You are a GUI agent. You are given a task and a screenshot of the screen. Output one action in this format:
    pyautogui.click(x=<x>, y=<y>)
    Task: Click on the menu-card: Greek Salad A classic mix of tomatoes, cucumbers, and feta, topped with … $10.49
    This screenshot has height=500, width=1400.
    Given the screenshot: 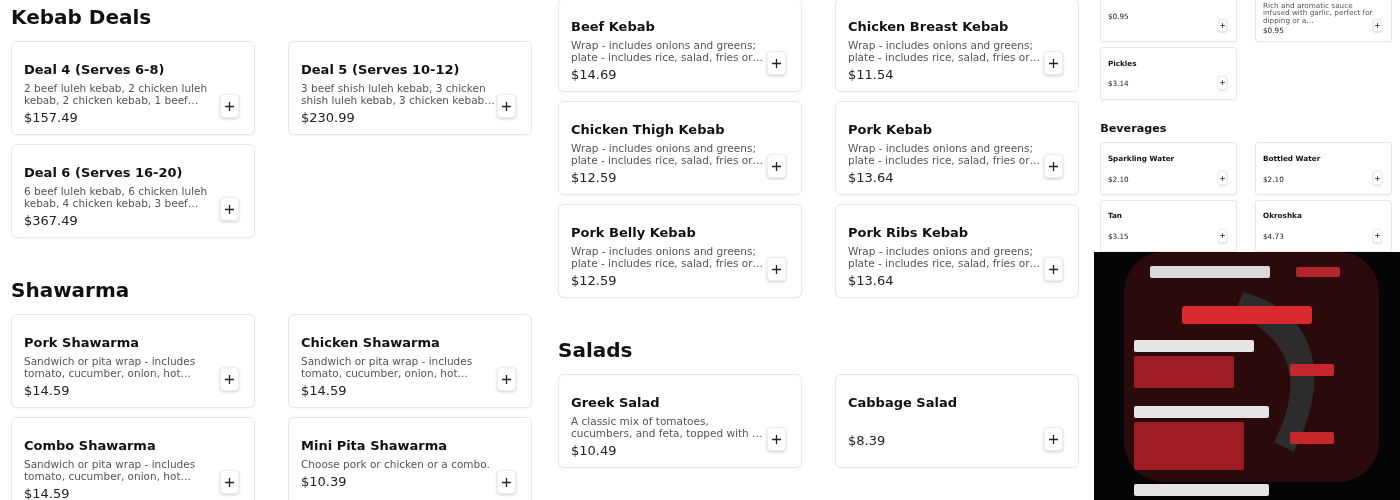 What is the action you would take?
    pyautogui.click(x=680, y=421)
    